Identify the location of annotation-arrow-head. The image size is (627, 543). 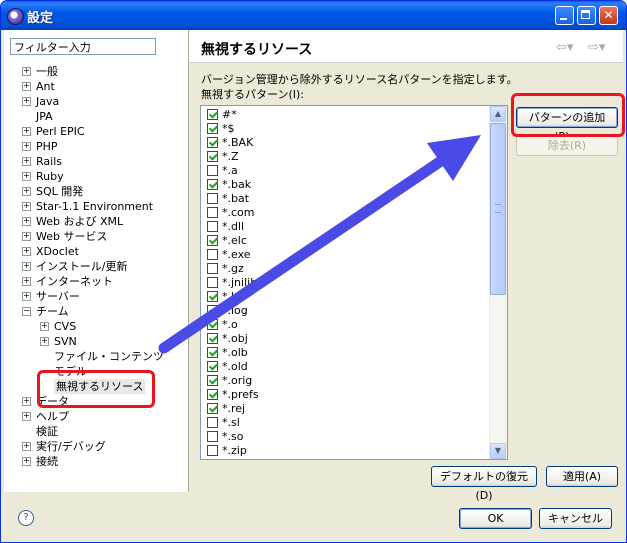
(454, 158).